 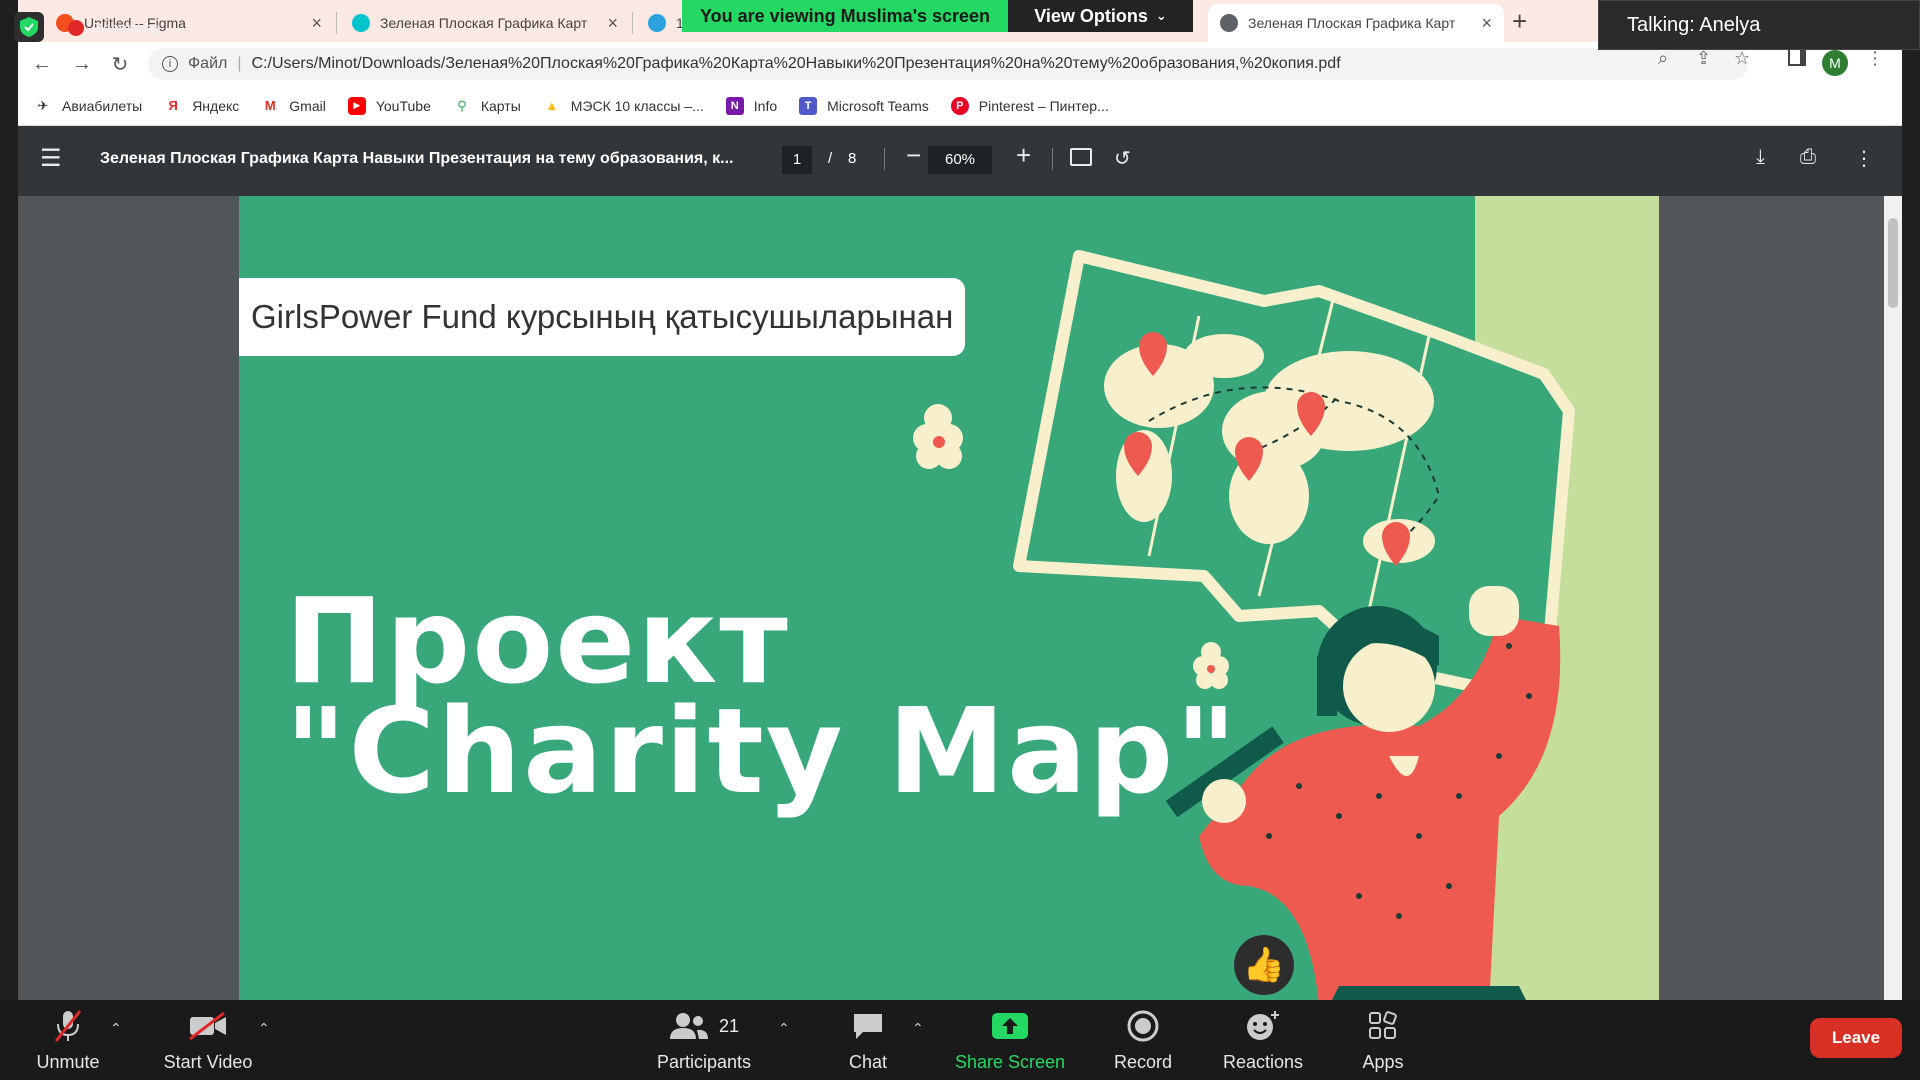 What do you see at coordinates (1759, 25) in the screenshot?
I see `active-speaker-label: Talking: Anelya` at bounding box center [1759, 25].